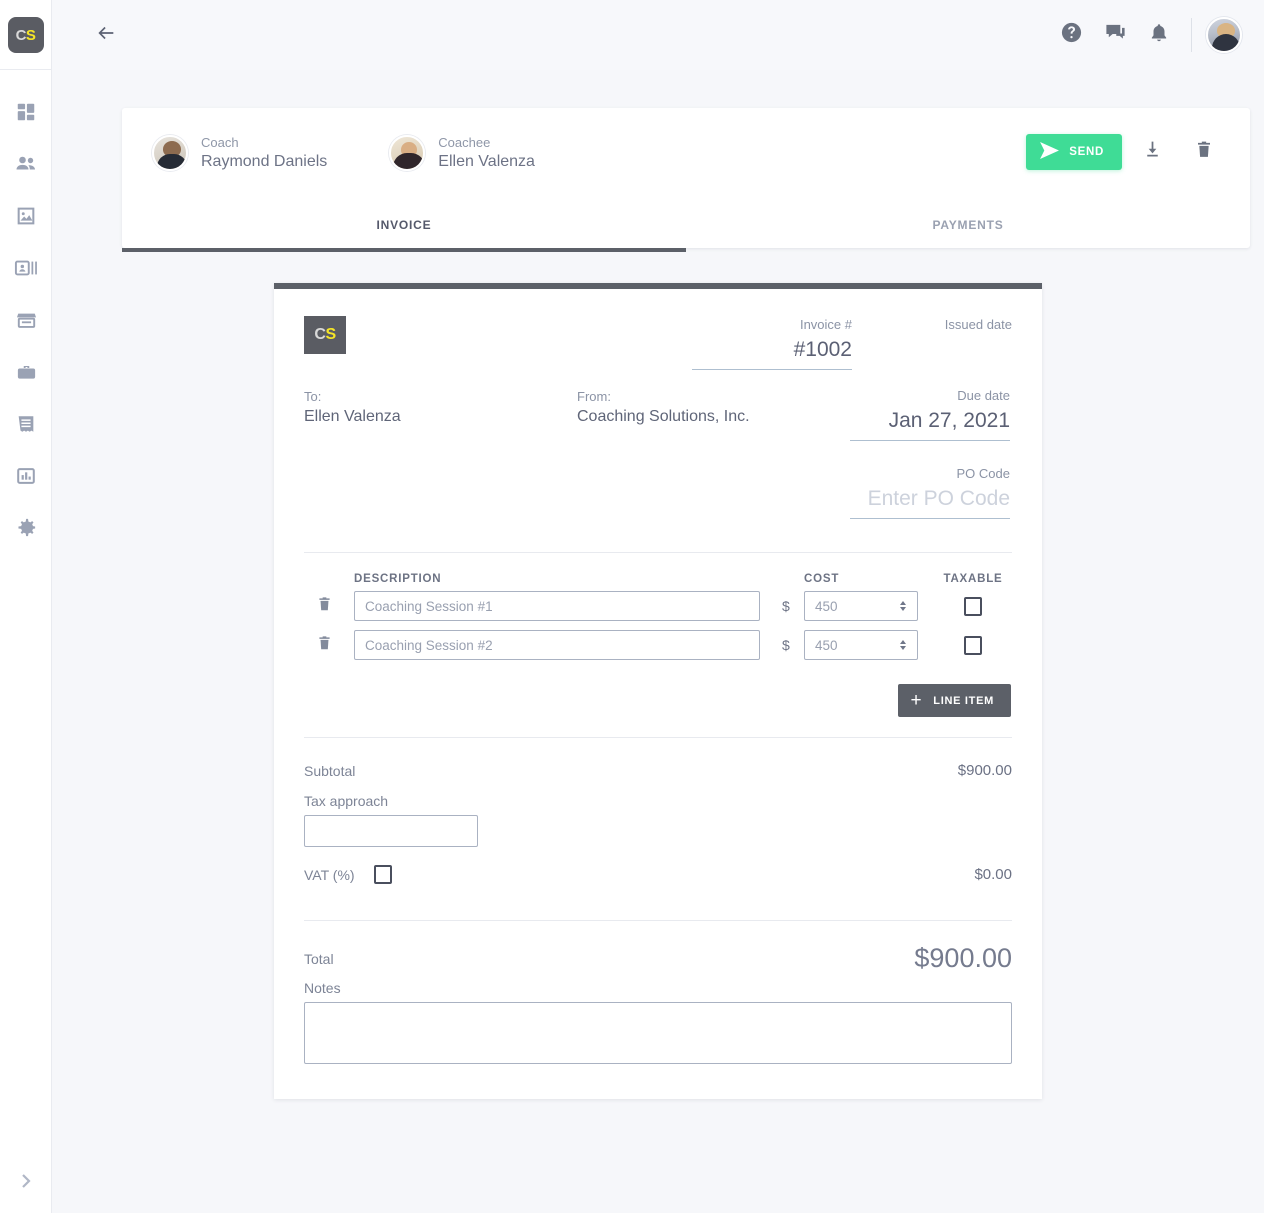  I want to click on delete-line-item-2-button, so click(329, 645).